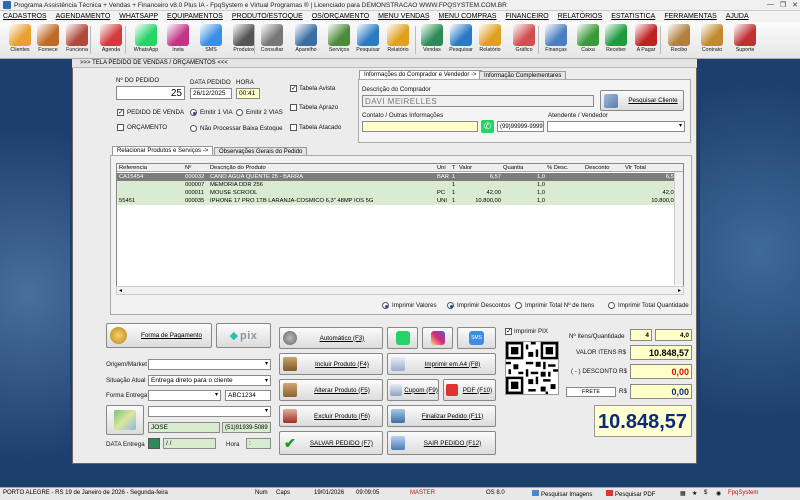 The width and height of the screenshot is (800, 500). I want to click on menu-equipamentos: EQUIPAMENTOS, so click(195, 16).